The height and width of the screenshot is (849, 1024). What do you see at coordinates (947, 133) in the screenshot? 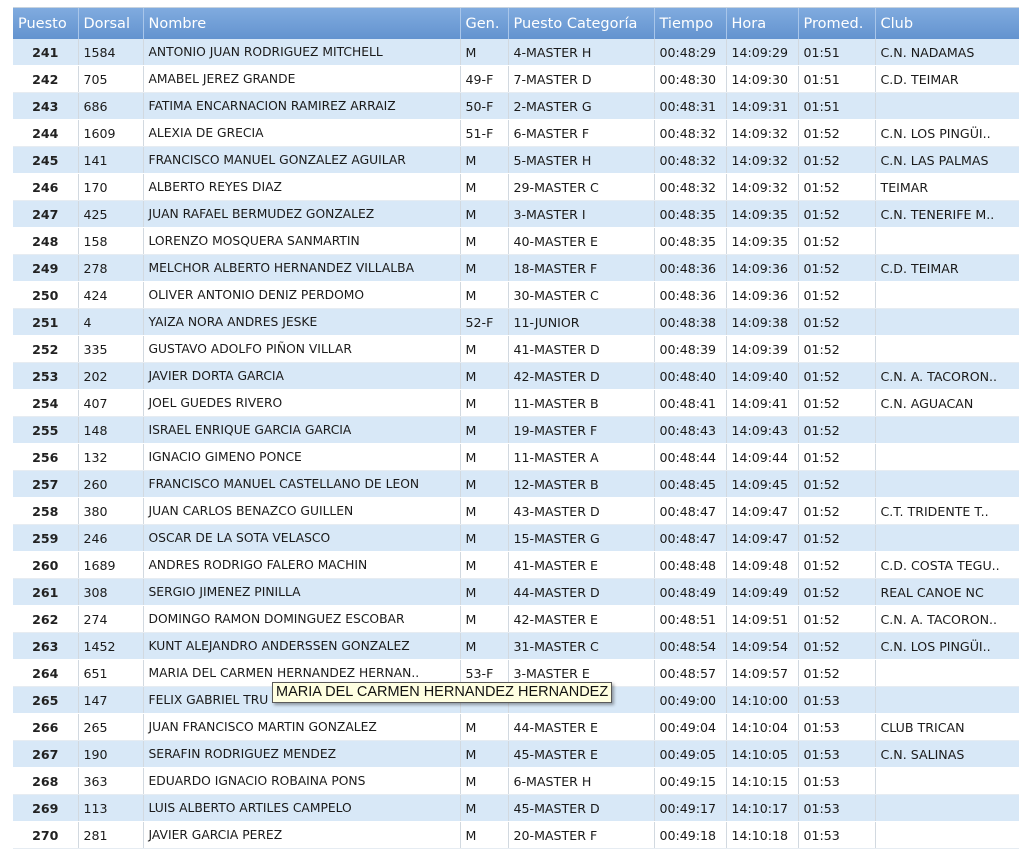
I see `cell-club: C.N. LOS PINGÜI..` at bounding box center [947, 133].